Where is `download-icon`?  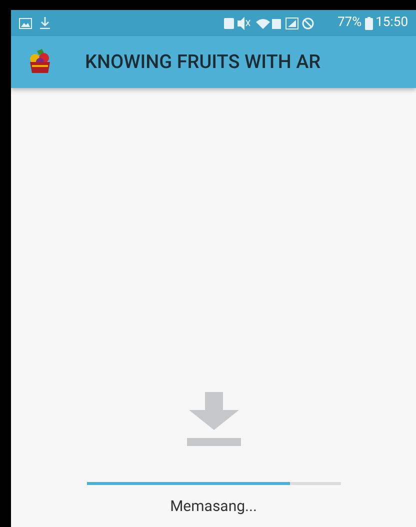 download-icon is located at coordinates (45, 23).